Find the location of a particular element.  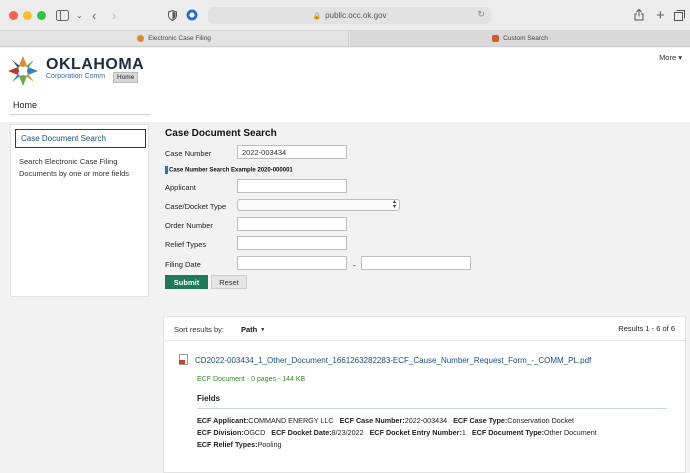

filing-date-to-input is located at coordinates (416, 263).